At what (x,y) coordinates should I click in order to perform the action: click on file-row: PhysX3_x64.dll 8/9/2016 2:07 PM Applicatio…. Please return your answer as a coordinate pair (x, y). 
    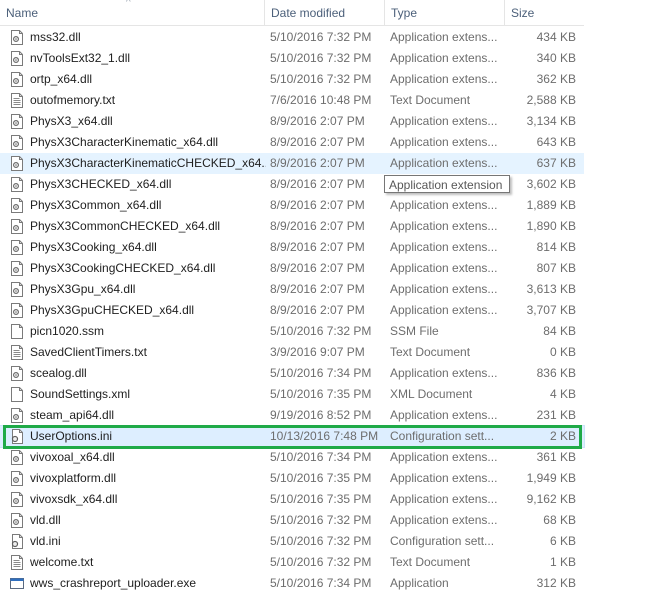
    Looking at the image, I should click on (292, 121).